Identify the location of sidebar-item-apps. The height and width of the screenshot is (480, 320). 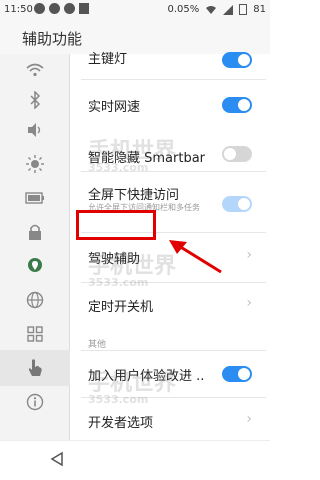
(35, 334).